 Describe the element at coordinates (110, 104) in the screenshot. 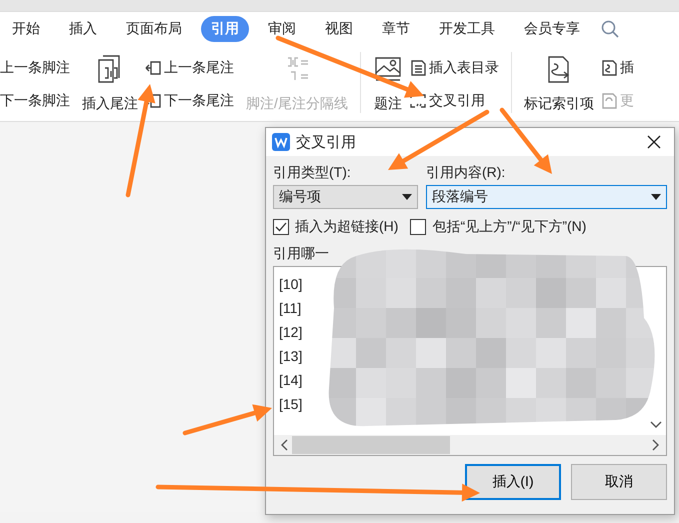

I see `command-label: 插入尾注` at that location.